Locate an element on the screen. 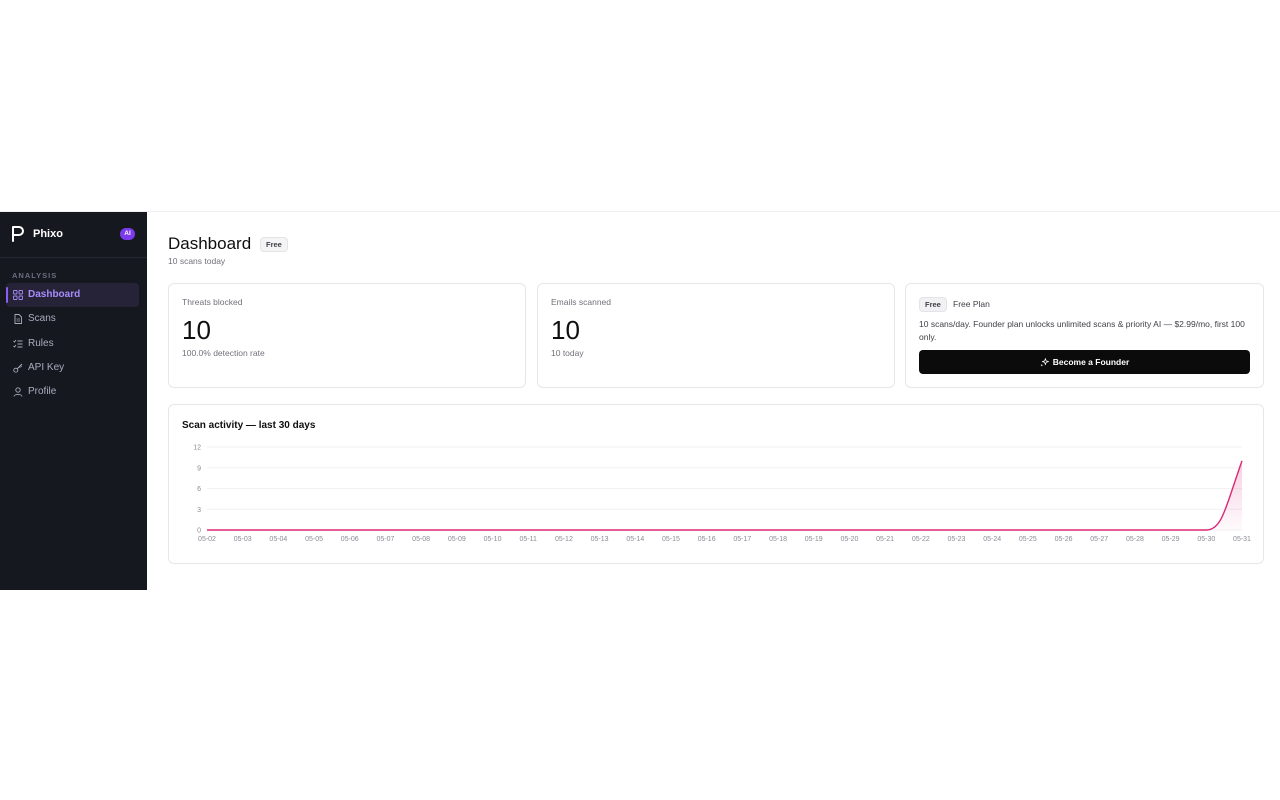 The width and height of the screenshot is (1280, 800). plan-name: Free Plan is located at coordinates (971, 304).